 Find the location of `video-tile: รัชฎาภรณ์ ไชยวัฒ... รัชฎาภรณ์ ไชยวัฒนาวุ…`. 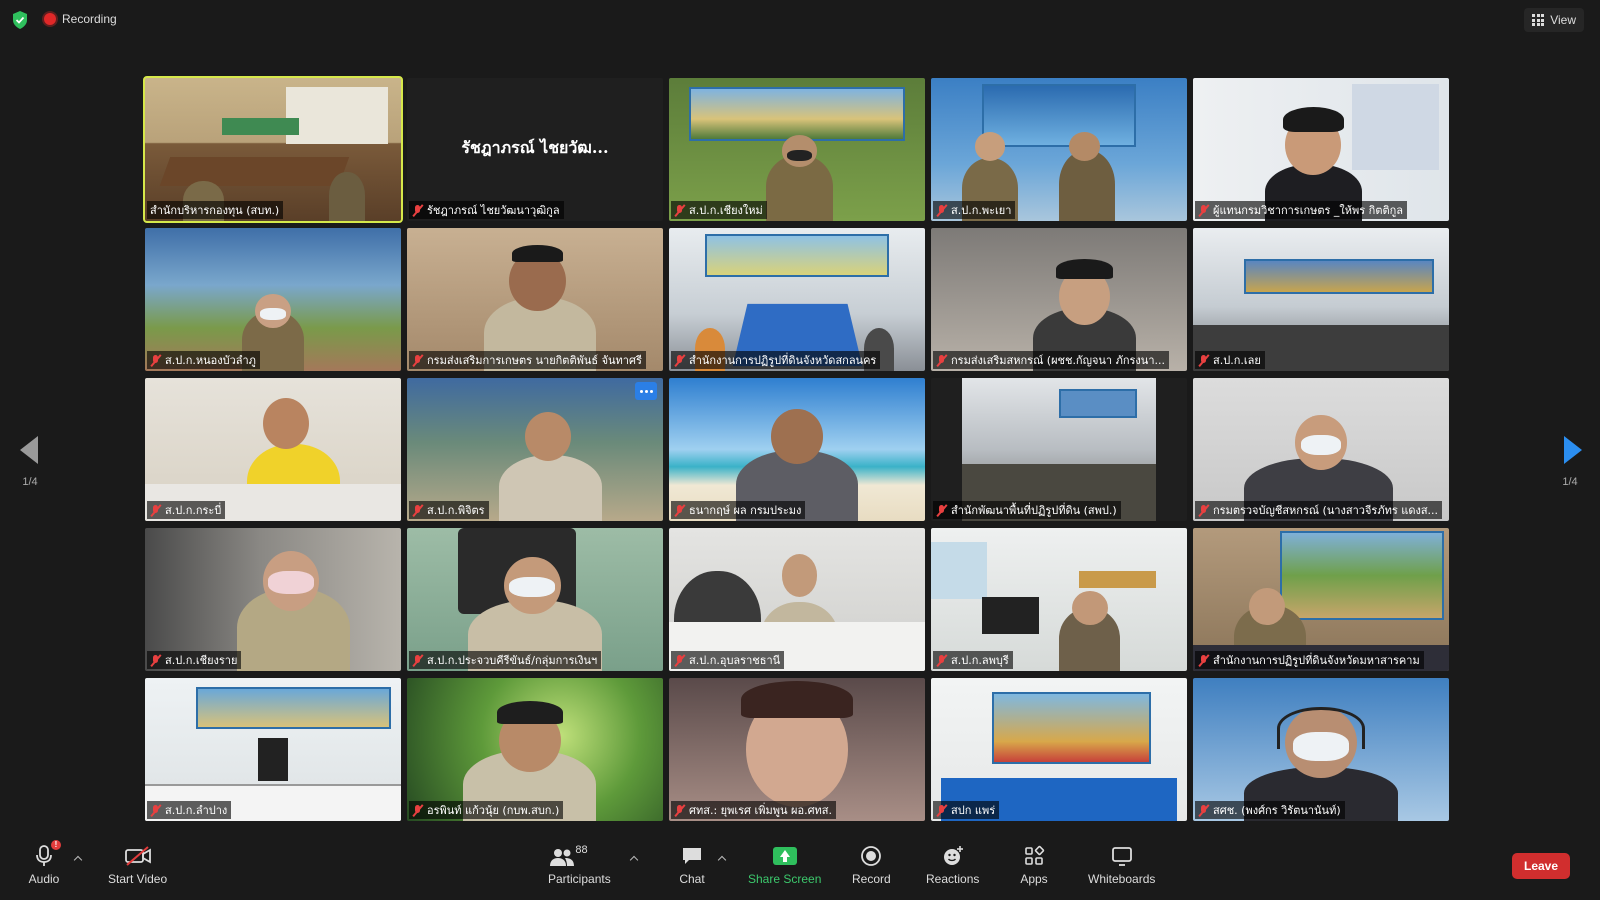

video-tile: รัชฎาภรณ์ ไชยวัฒ... รัชฎาภรณ์ ไชยวัฒนาวุ… is located at coordinates (535, 149).